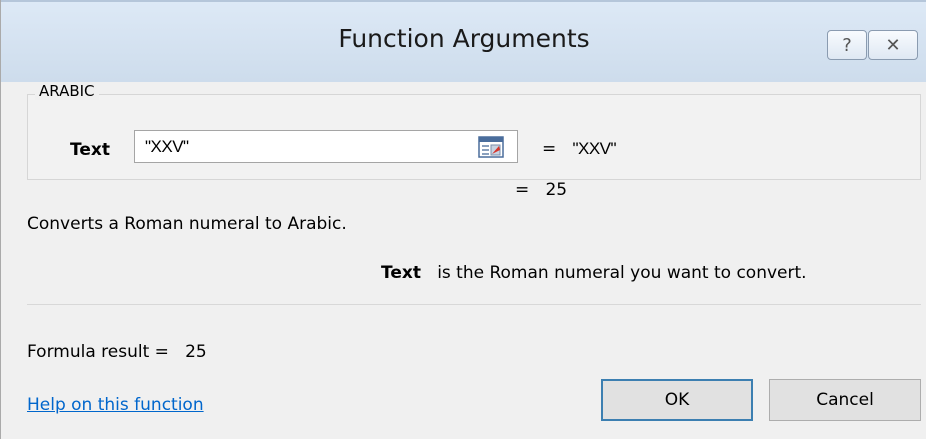 The image size is (926, 439). Describe the element at coordinates (90, 150) in the screenshot. I see `argument-label-text: Text` at that location.